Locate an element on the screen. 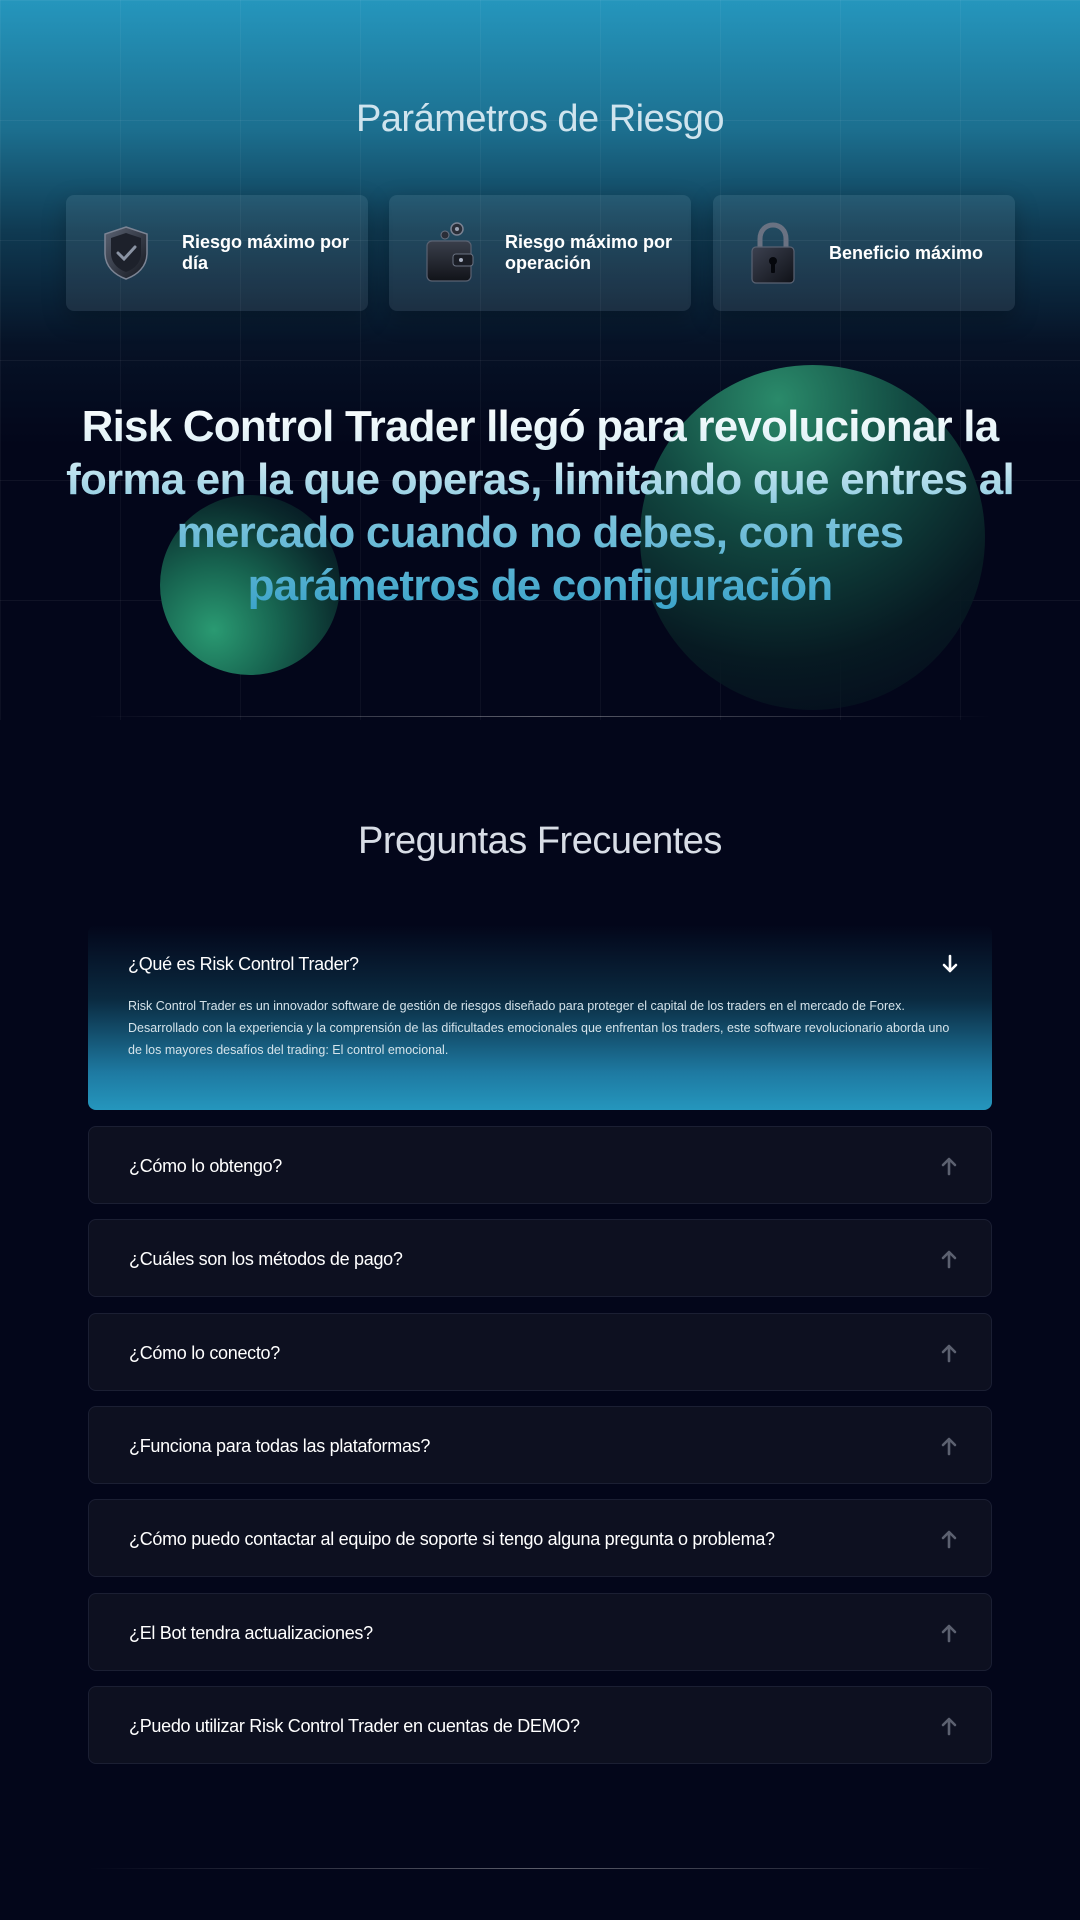  faq-question: ¿Cuáles son los métodos de pago? is located at coordinates (266, 1259).